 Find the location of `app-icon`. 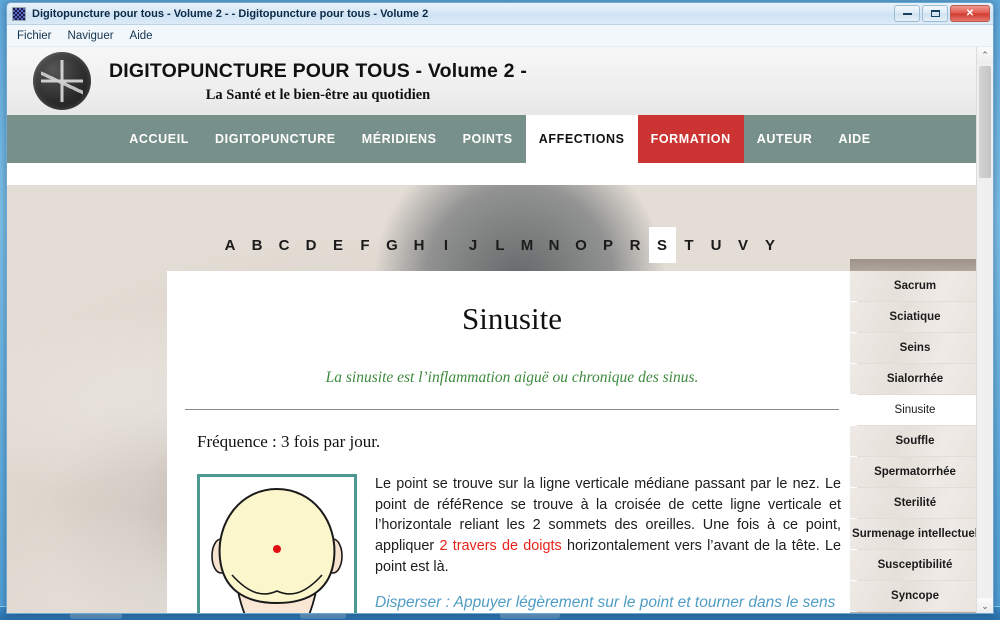

app-icon is located at coordinates (19, 13).